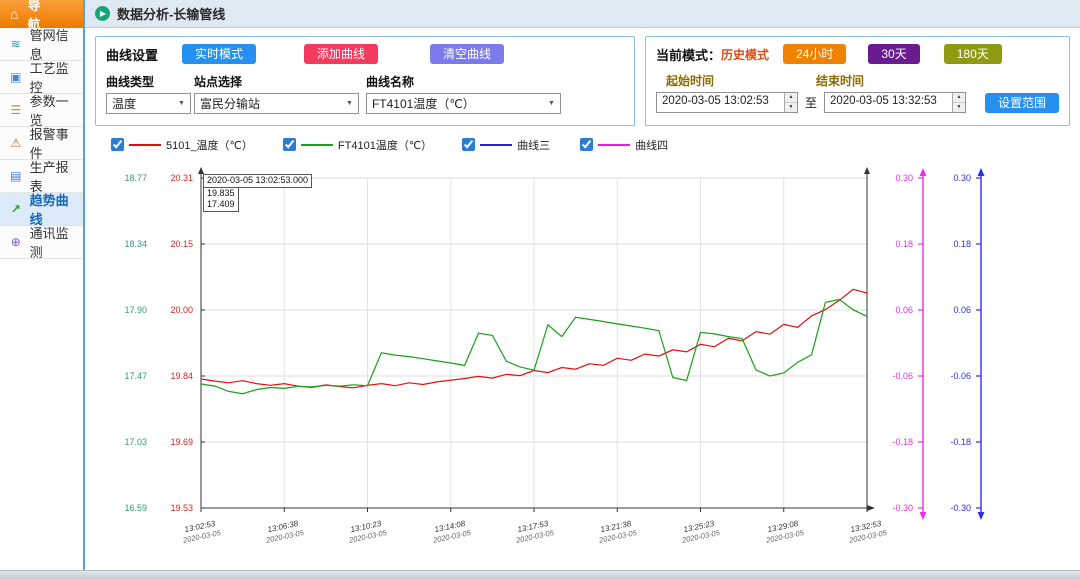  I want to click on legend-label: 曲线四, so click(652, 145).